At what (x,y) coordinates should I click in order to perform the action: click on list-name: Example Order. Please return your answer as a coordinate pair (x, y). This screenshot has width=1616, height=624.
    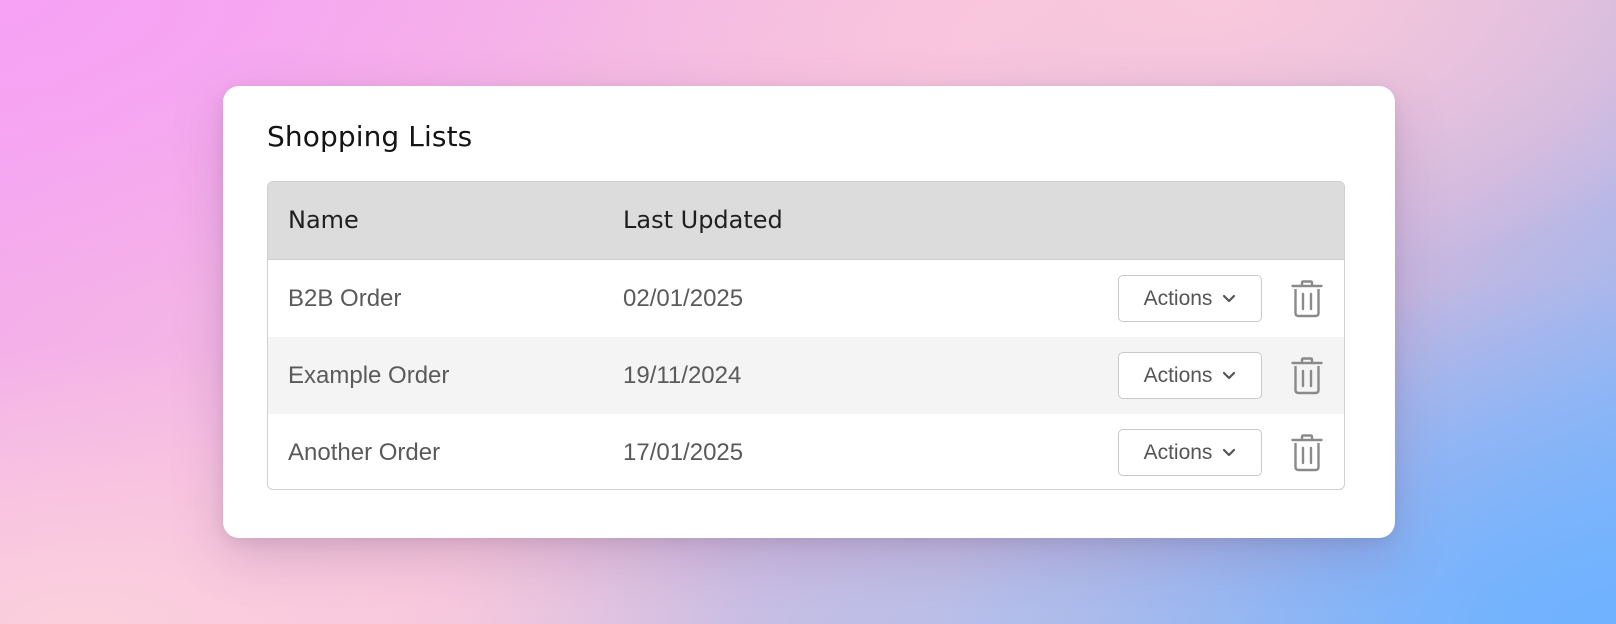
    Looking at the image, I should click on (369, 375).